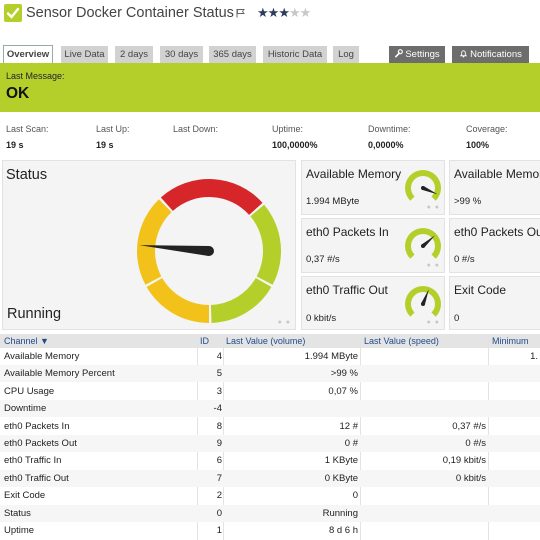 This screenshot has width=540, height=540. I want to click on status-state: Running, so click(34, 314).